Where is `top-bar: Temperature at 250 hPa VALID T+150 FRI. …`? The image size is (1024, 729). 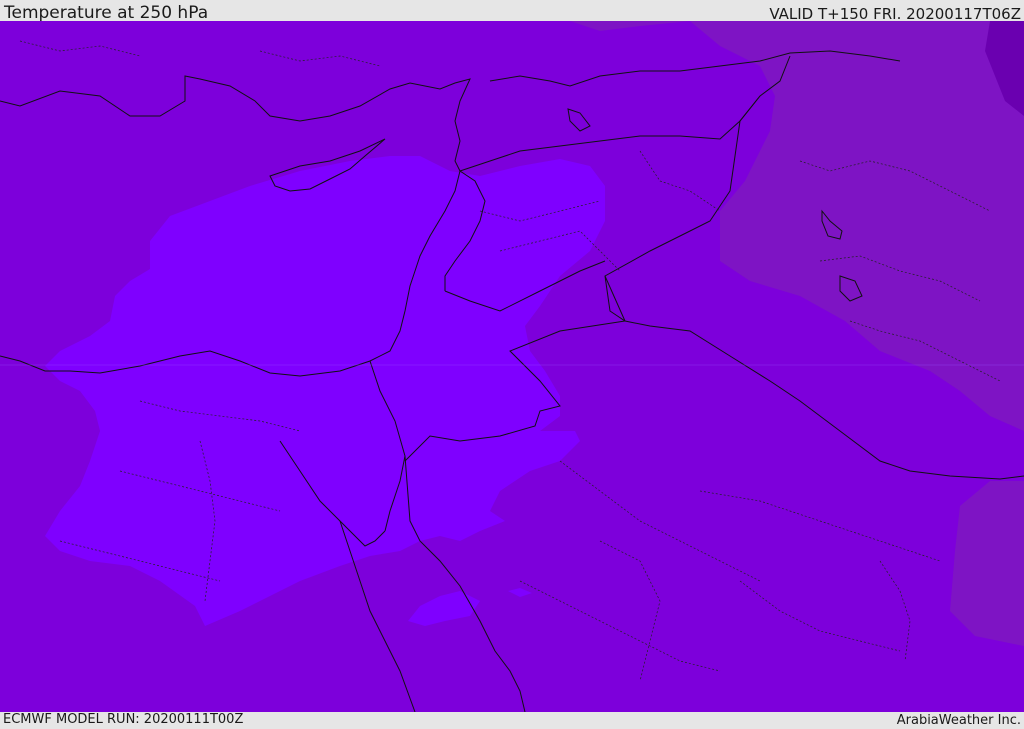
top-bar: Temperature at 250 hPa VALID T+150 FRI. … is located at coordinates (512, 11).